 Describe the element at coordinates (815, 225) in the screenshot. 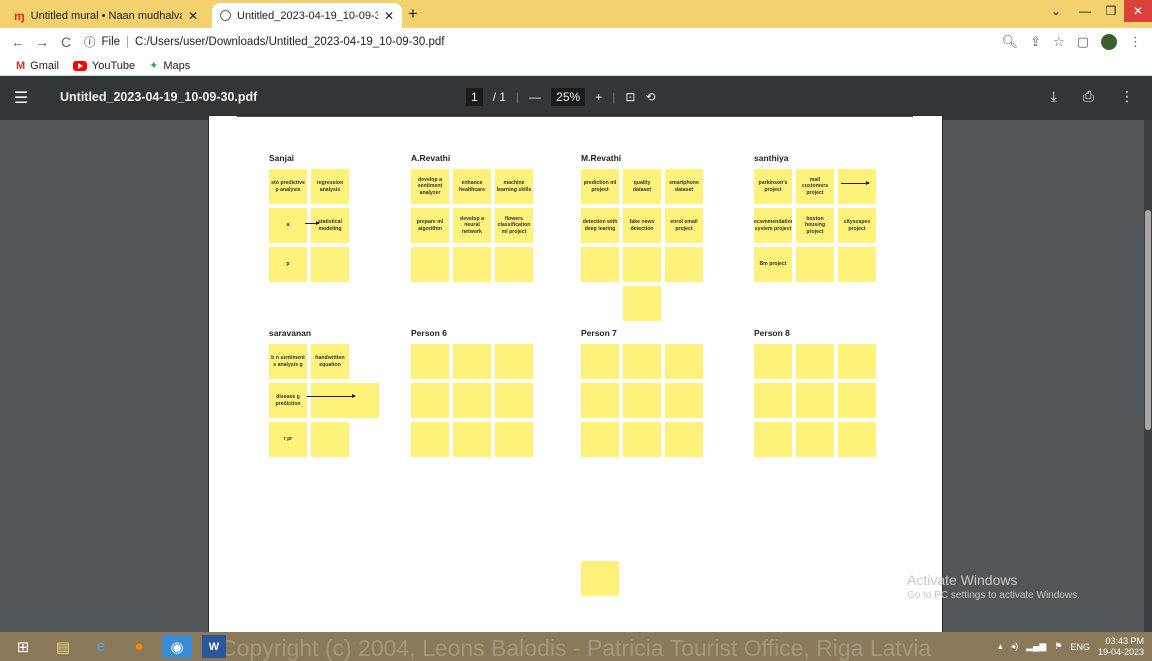

I see `sticky-note: boston housing project` at that location.